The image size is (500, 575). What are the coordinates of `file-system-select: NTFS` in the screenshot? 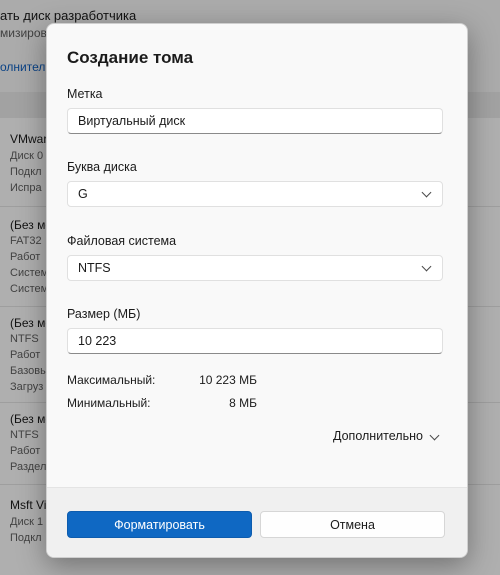 It's located at (255, 268).